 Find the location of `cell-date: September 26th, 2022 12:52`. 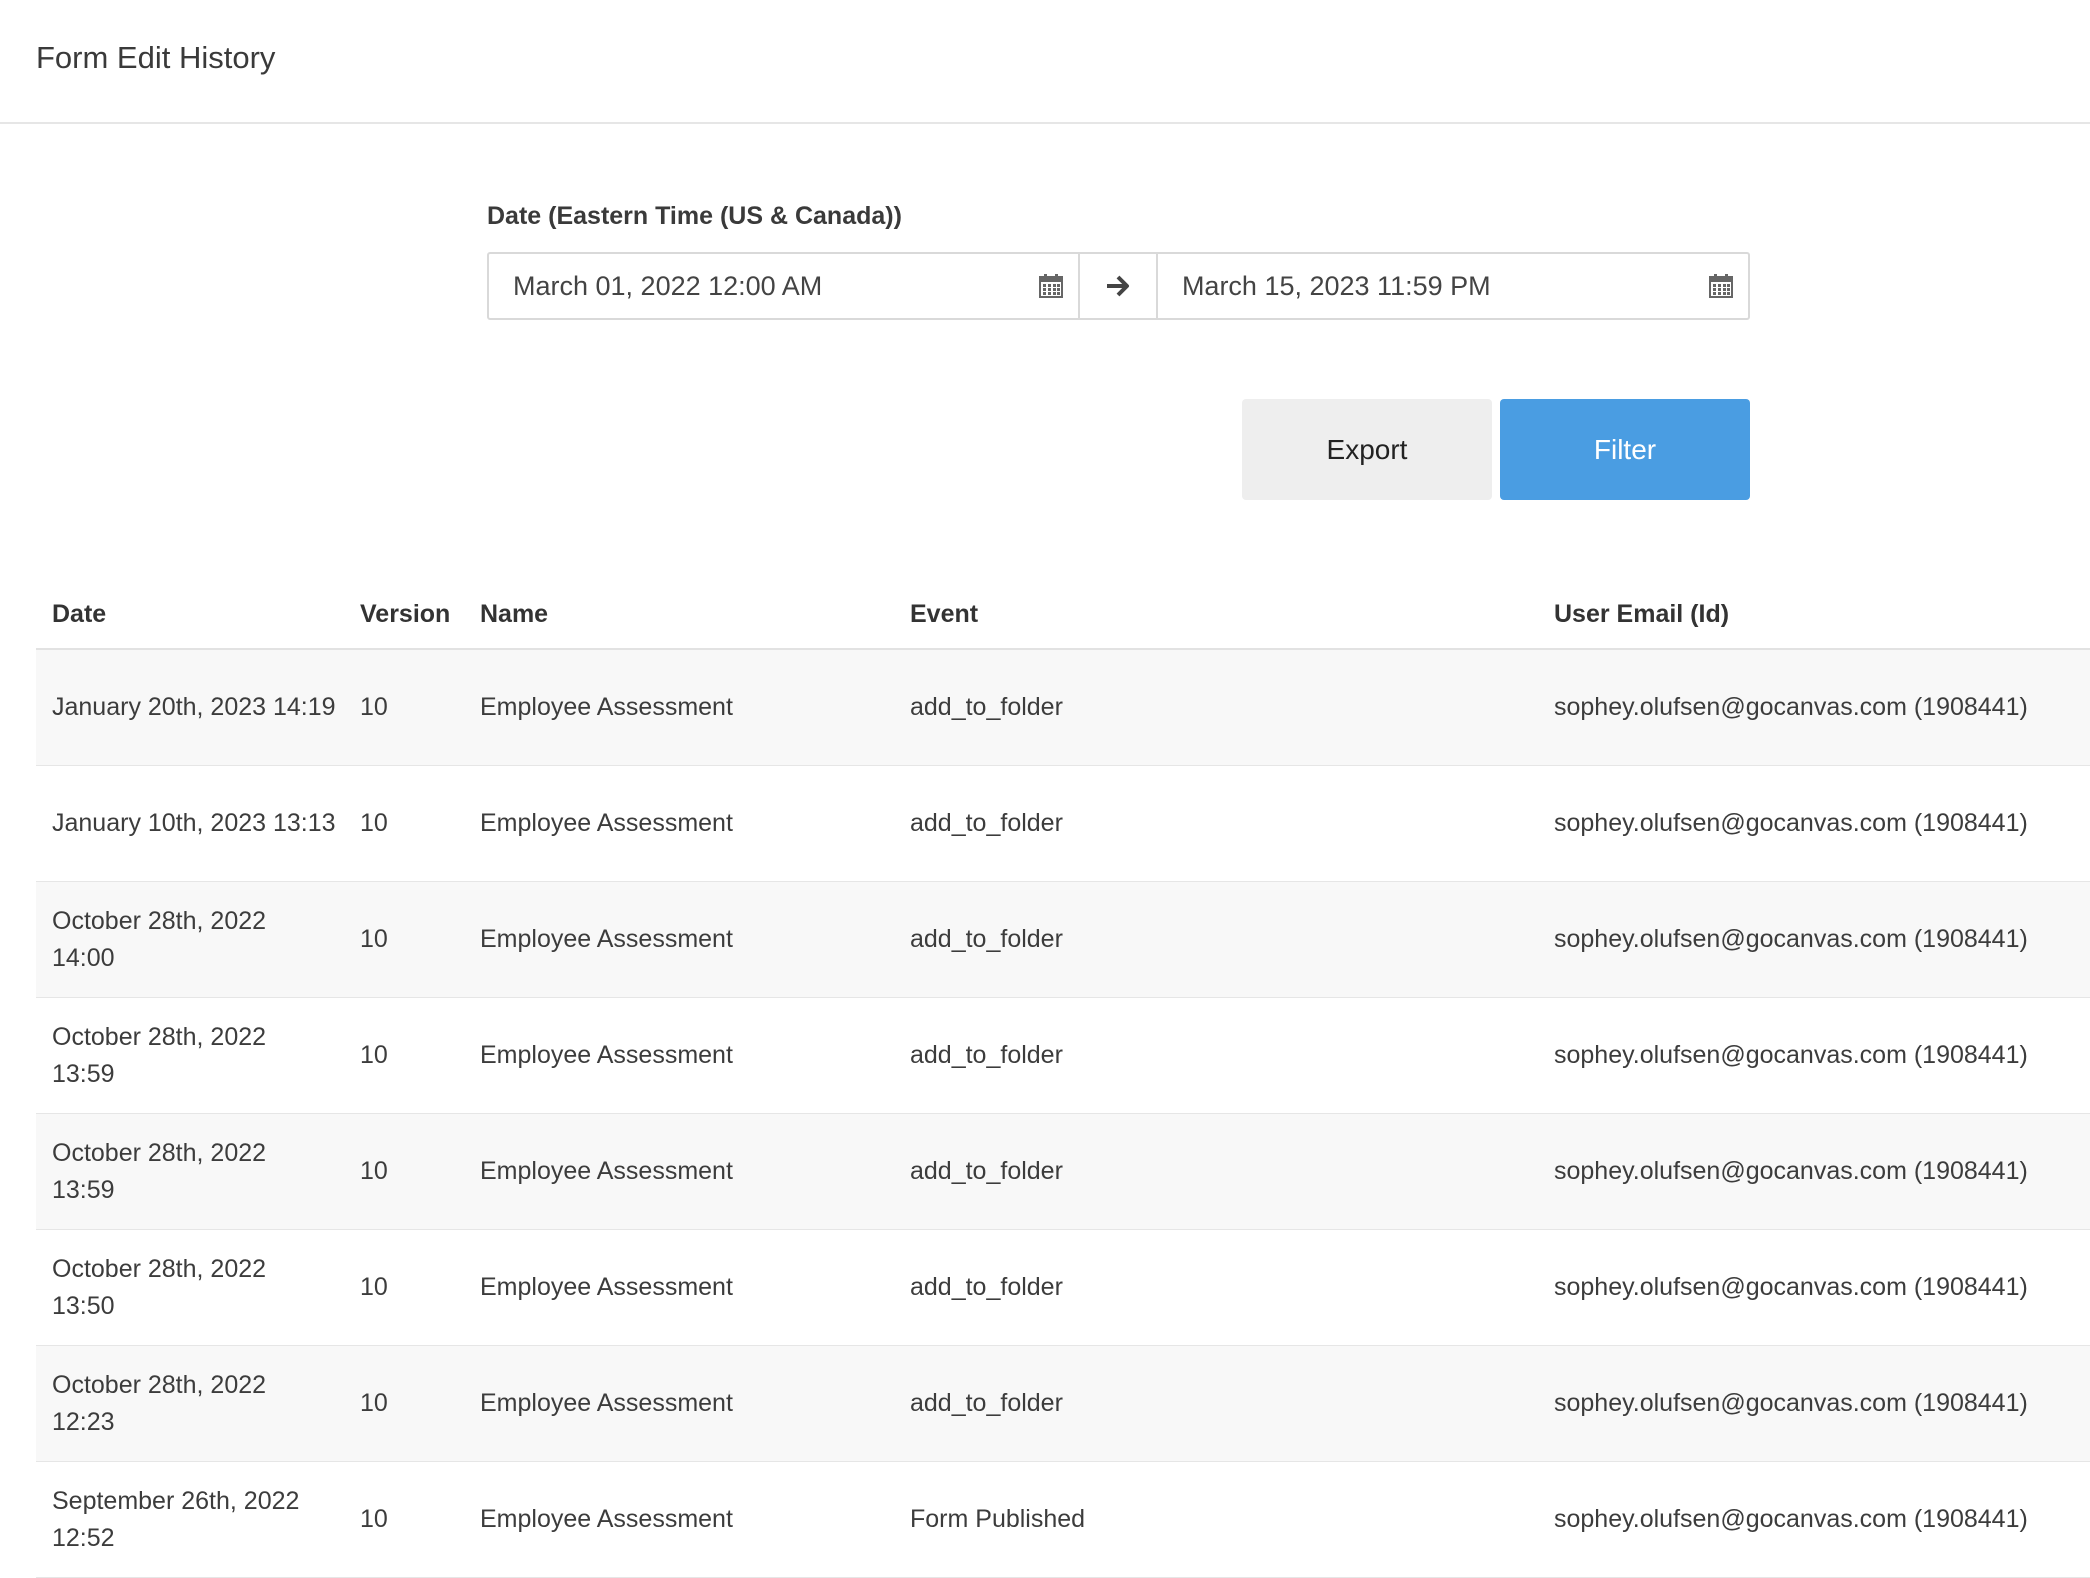

cell-date: September 26th, 2022 12:52 is located at coordinates (176, 1519).